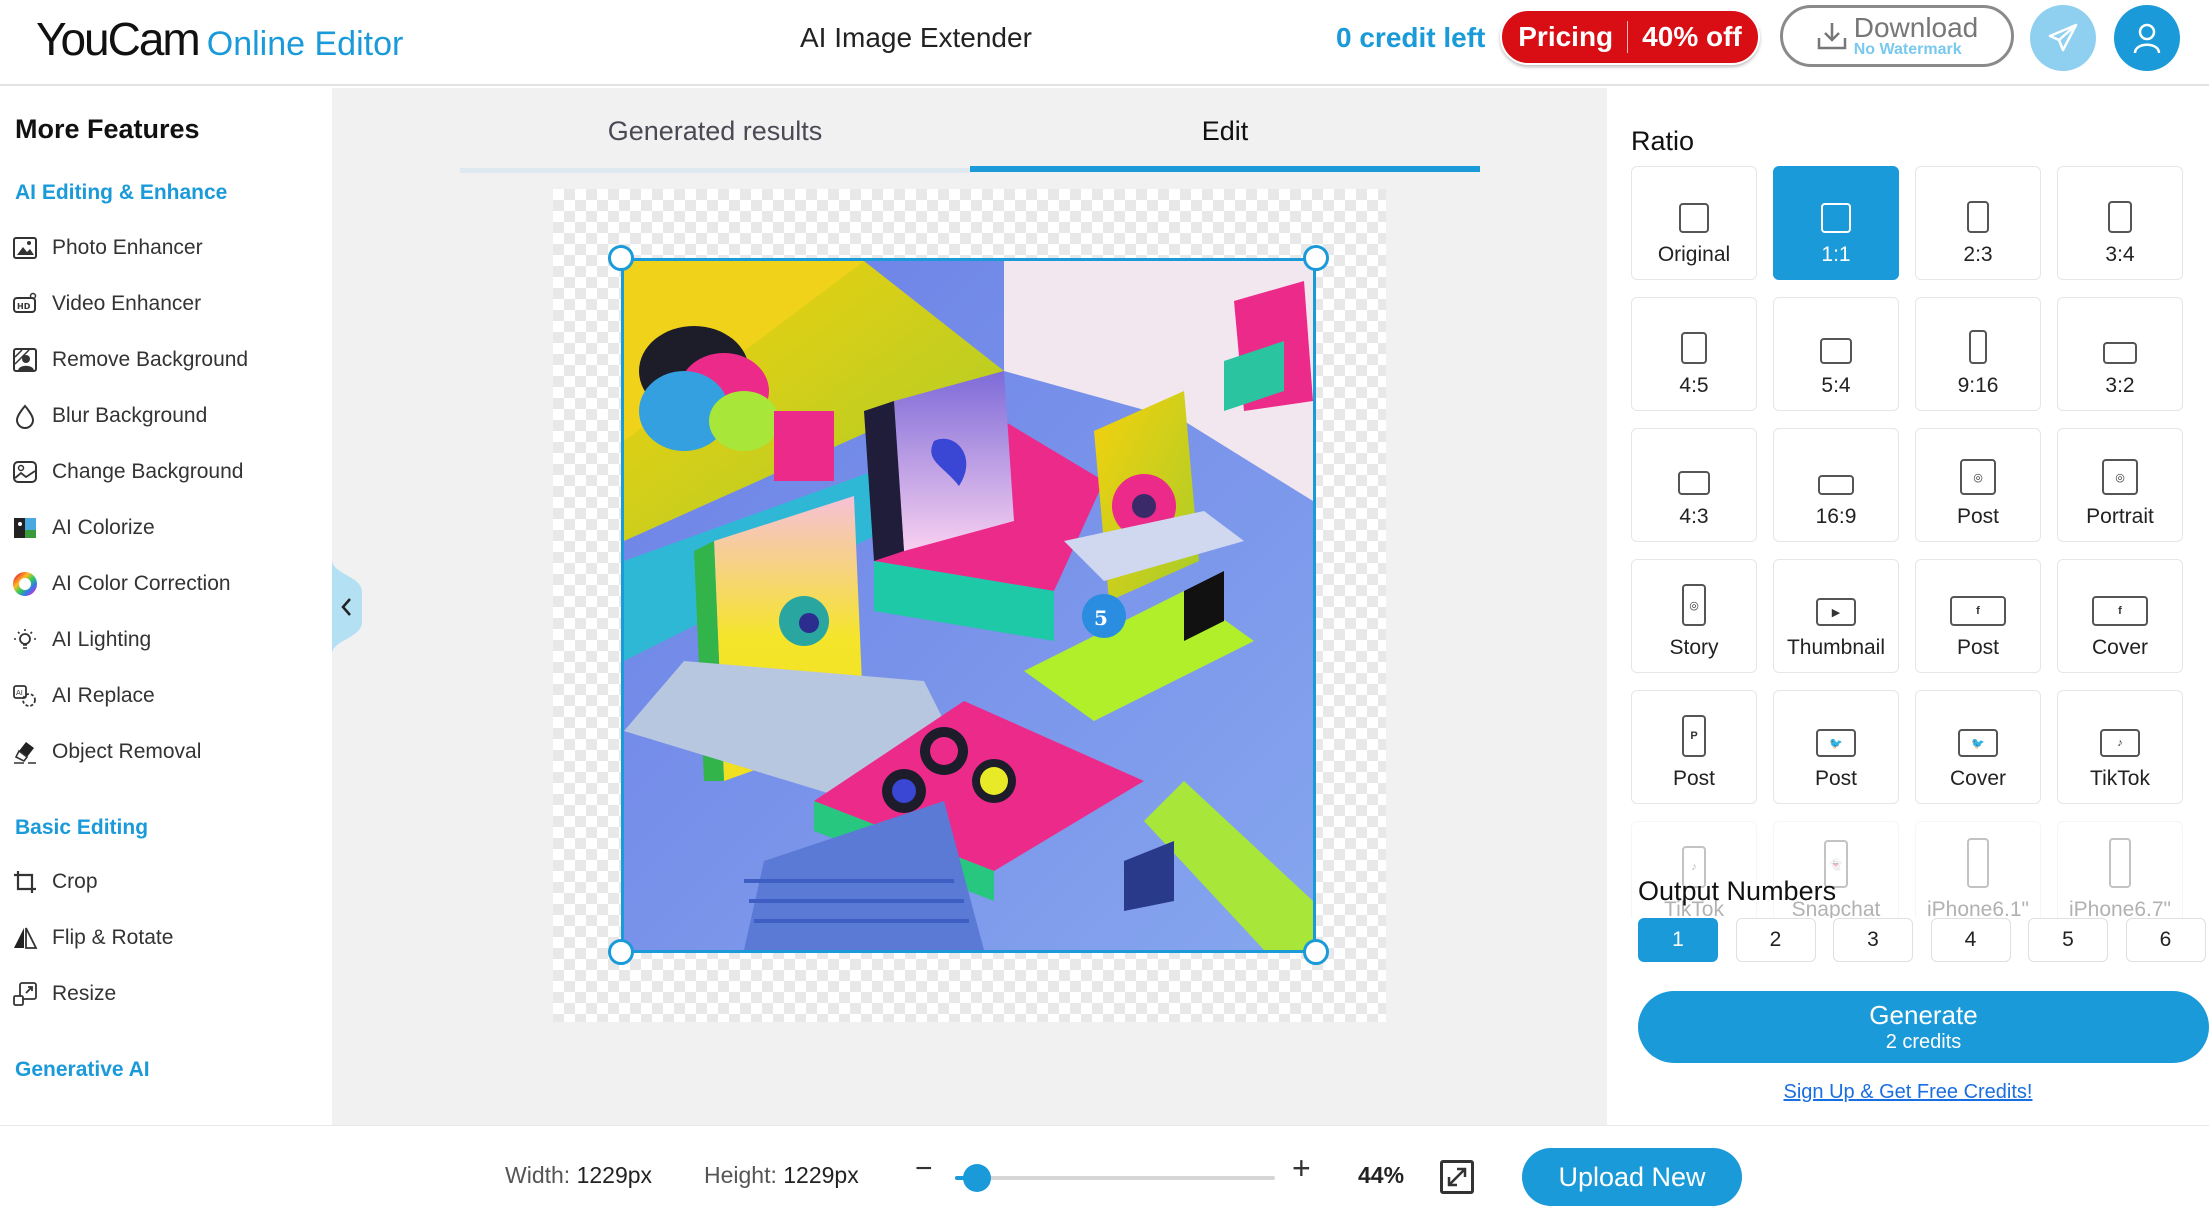  Describe the element at coordinates (1836, 647) in the screenshot. I see `ratio-option-label: Thumbnail` at that location.